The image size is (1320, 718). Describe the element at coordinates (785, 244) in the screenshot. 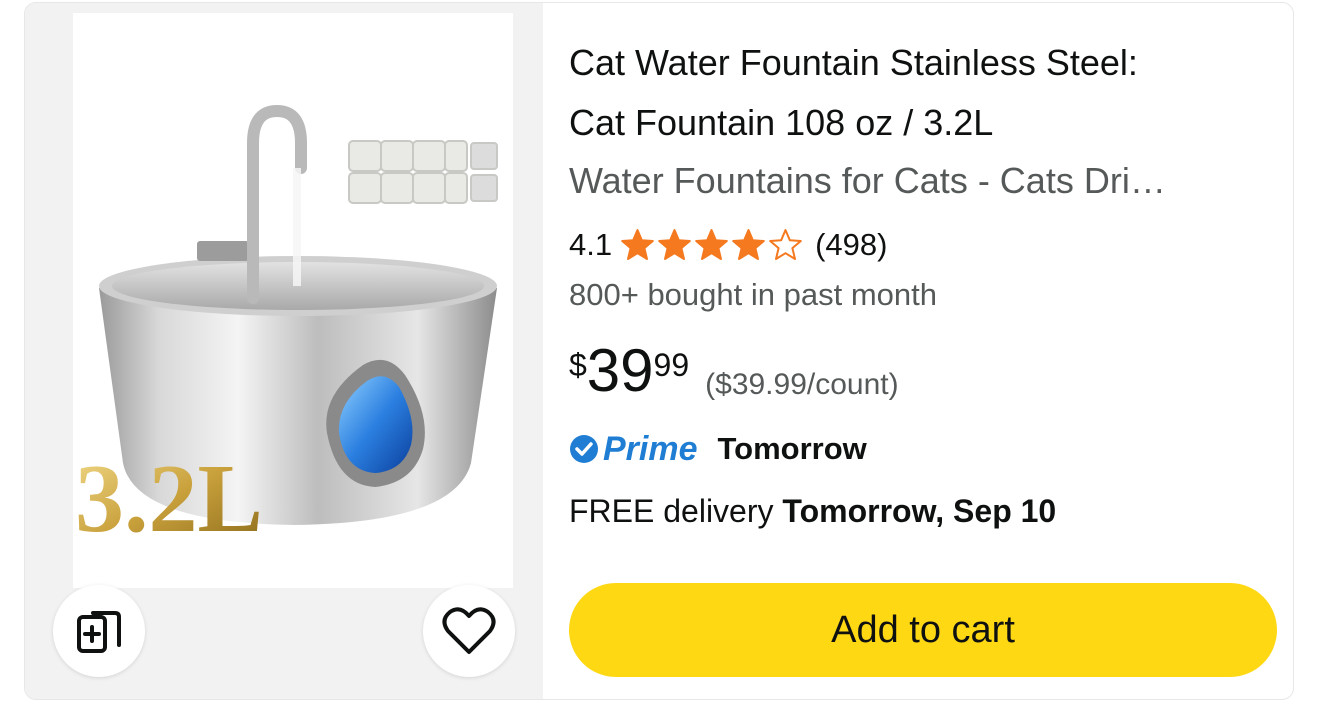

I see `star-empty-icon` at that location.